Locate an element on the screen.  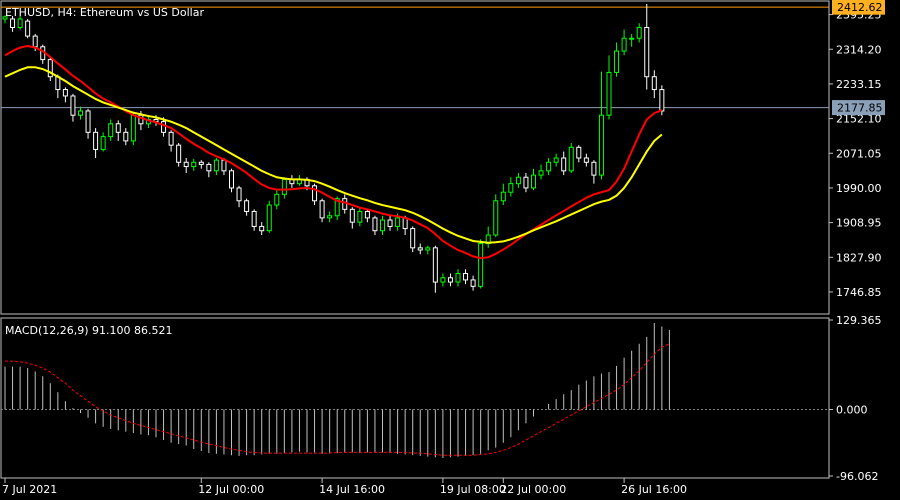
time-tick-label: 7 Jul 2021 is located at coordinates (29, 489).